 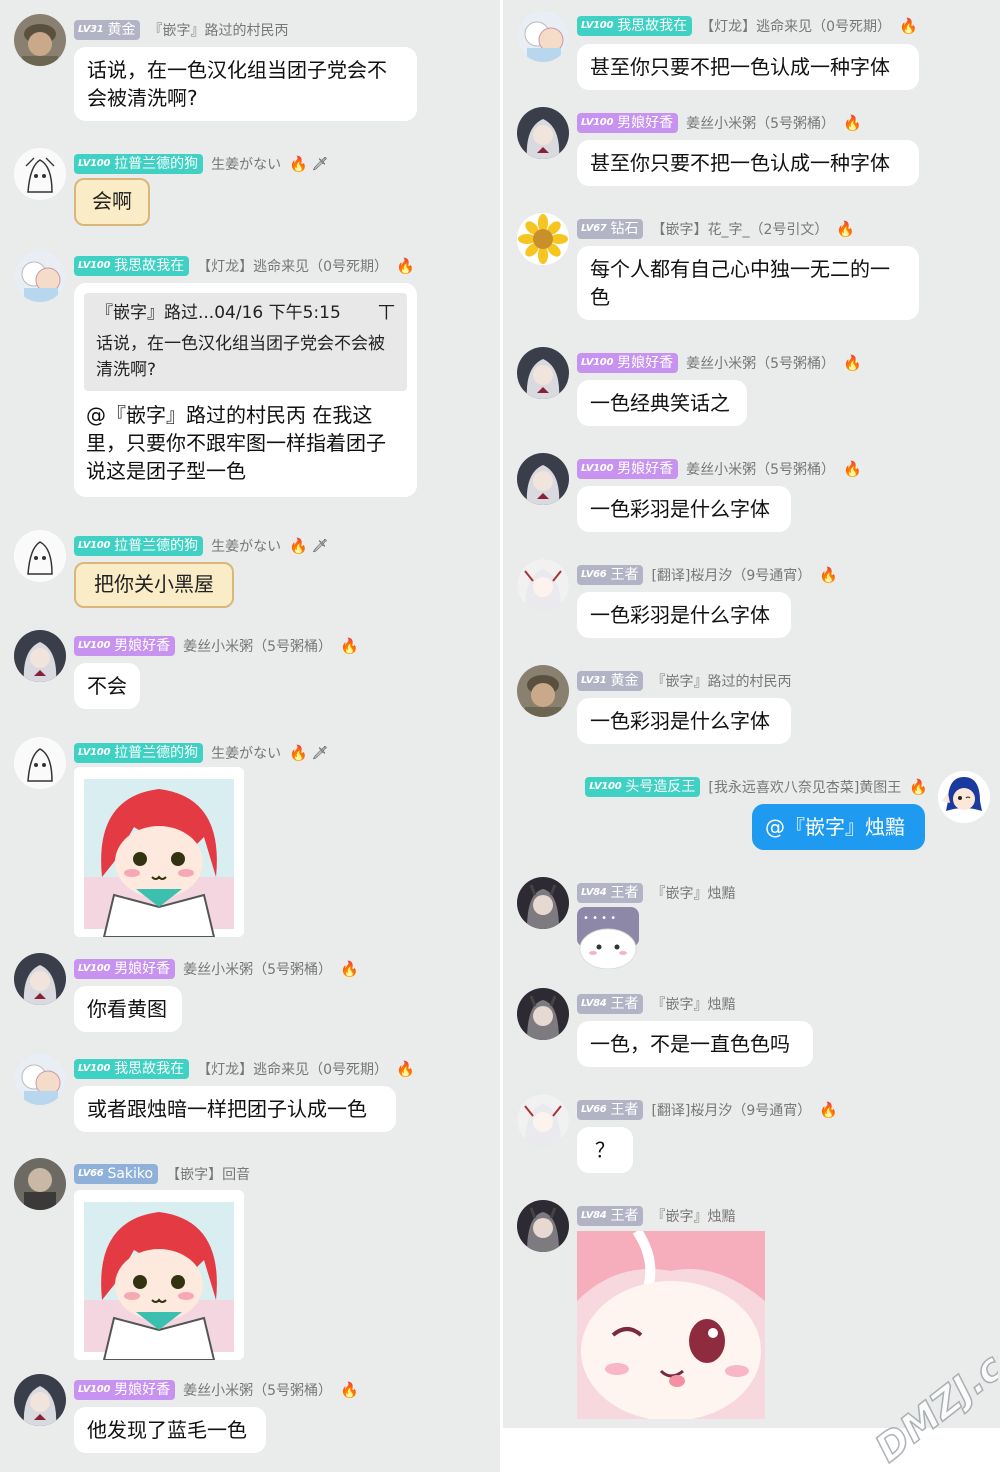 What do you see at coordinates (610, 575) in the screenshot?
I see `level-badge: LV66 王者` at bounding box center [610, 575].